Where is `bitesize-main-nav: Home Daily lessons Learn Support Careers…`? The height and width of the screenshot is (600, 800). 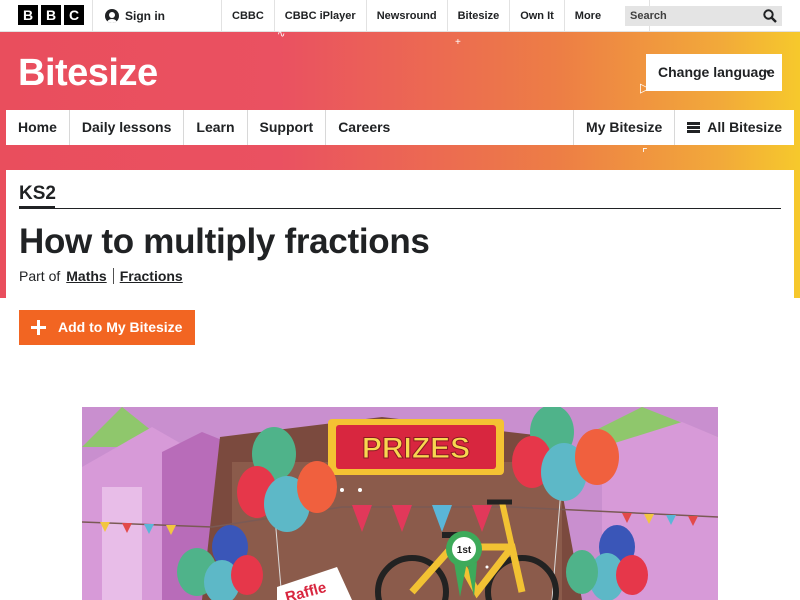
bitesize-main-nav: Home Daily lessons Learn Support Careers… is located at coordinates (400, 127).